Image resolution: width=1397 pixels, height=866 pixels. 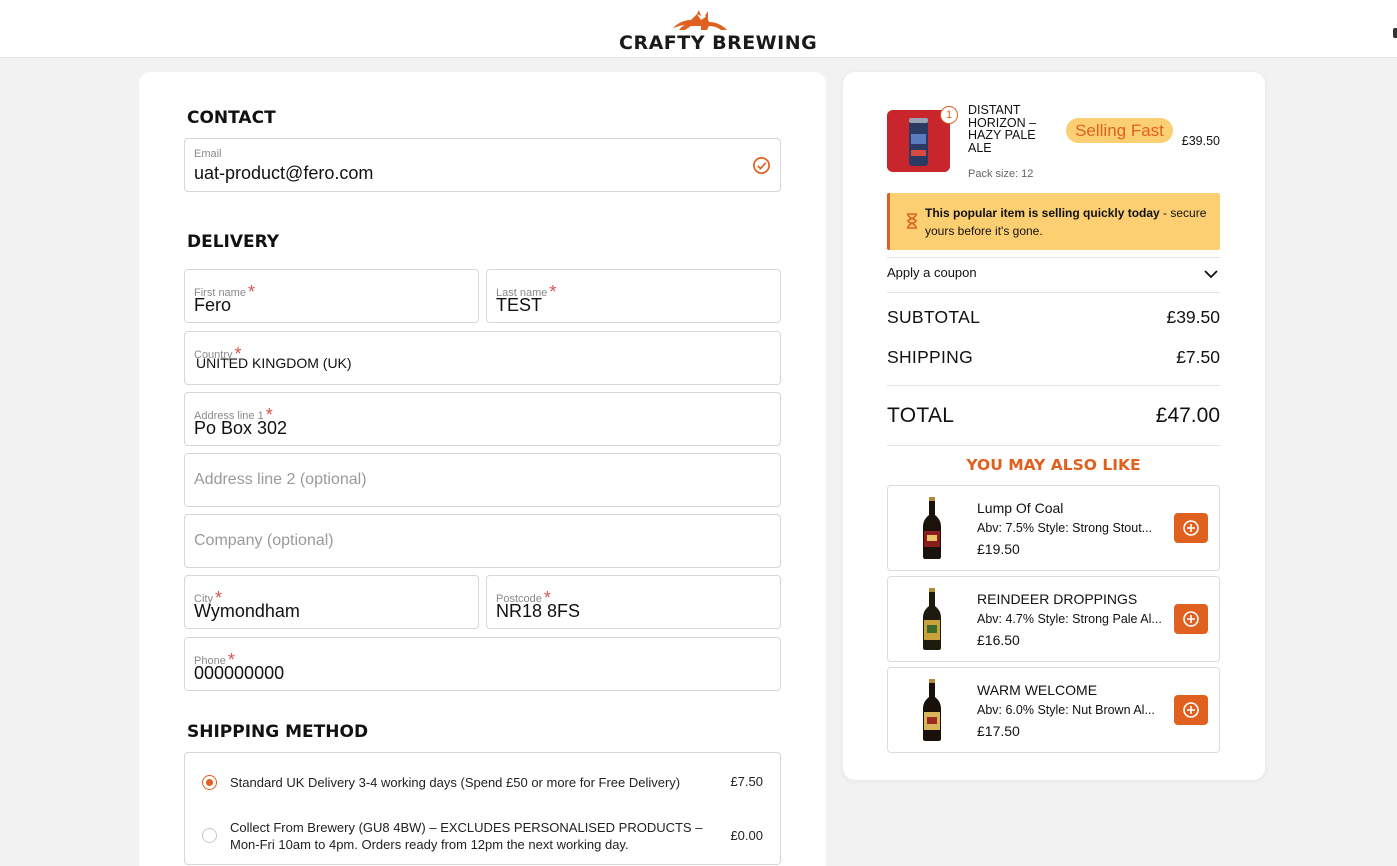 What do you see at coordinates (1002, 129) in the screenshot?
I see `cart-item-name: DISTANT HORIZON – HAZY PALE ALE` at bounding box center [1002, 129].